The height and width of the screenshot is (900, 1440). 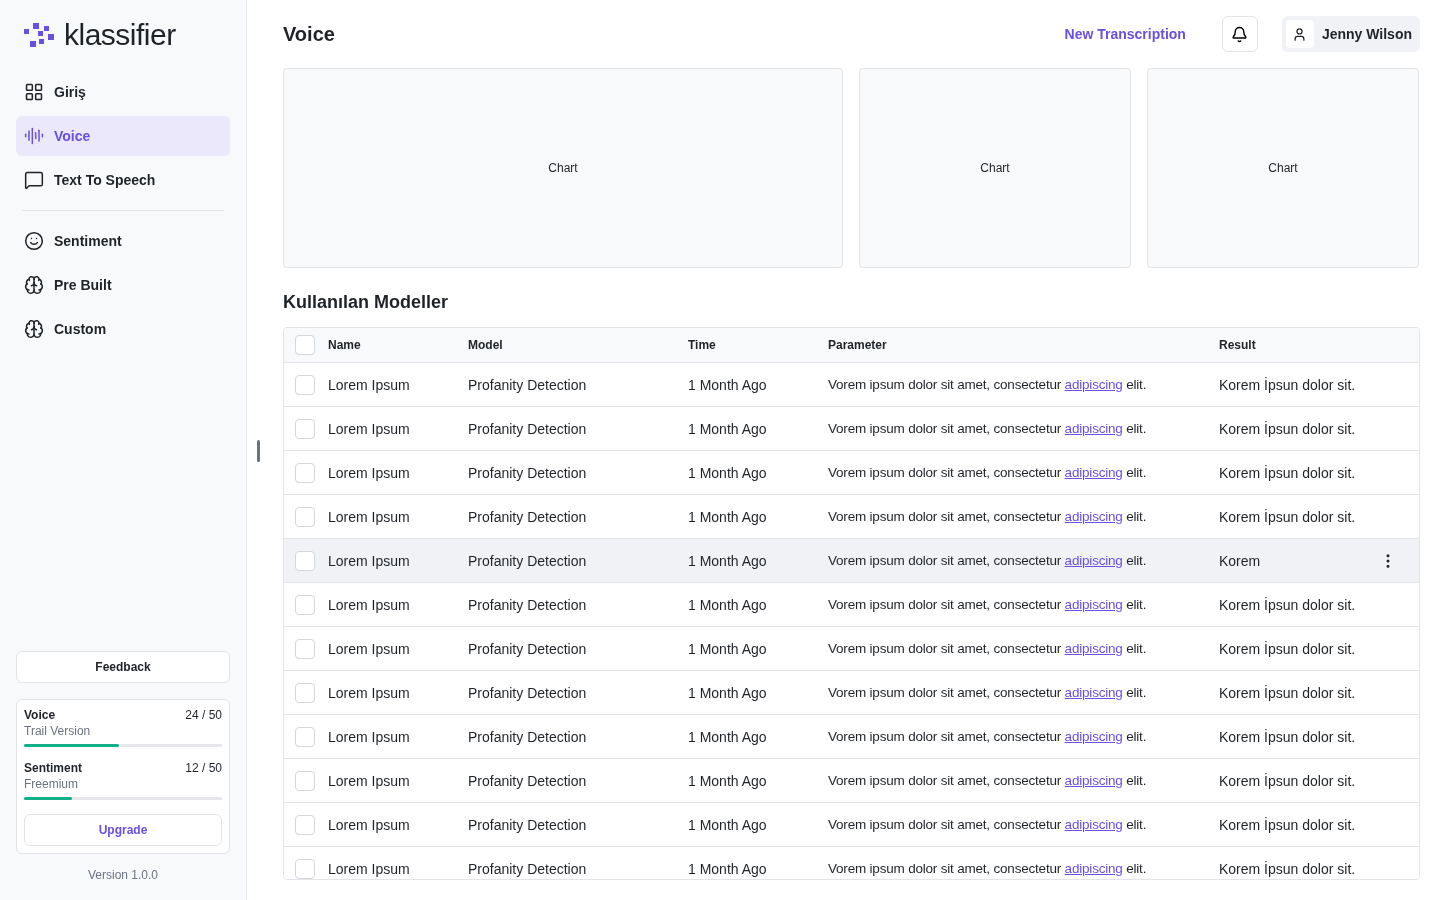 I want to click on select-all-checkbox, so click(x=305, y=345).